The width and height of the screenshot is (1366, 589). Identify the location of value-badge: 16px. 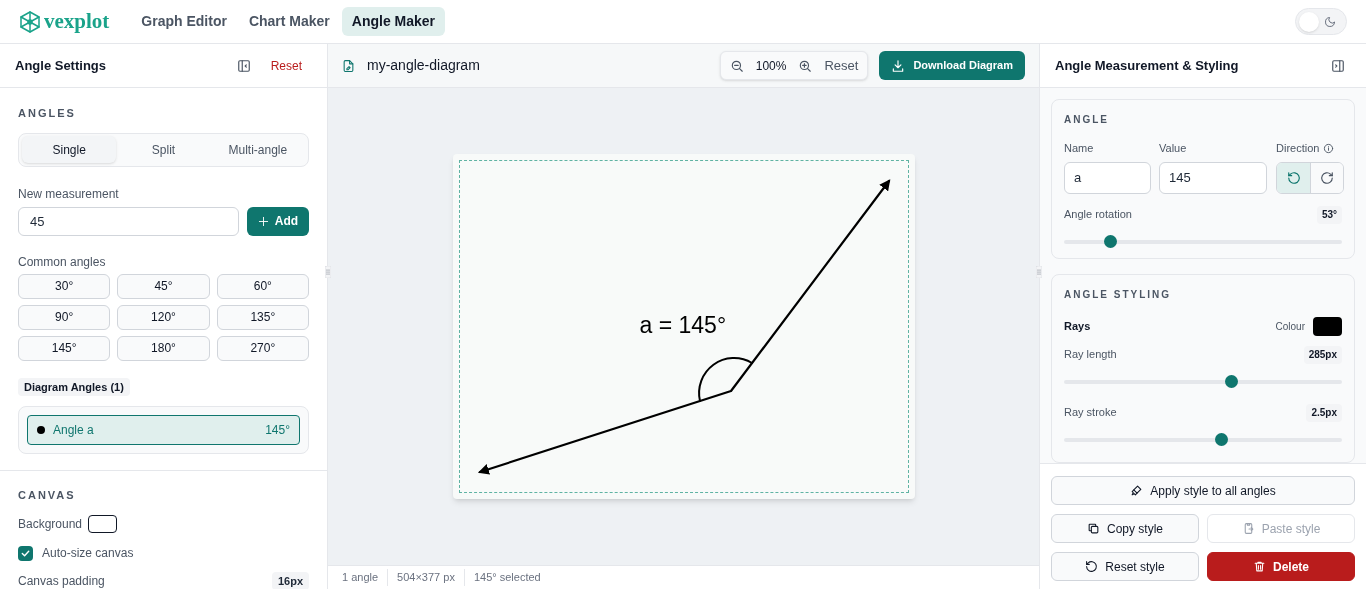
(290, 580).